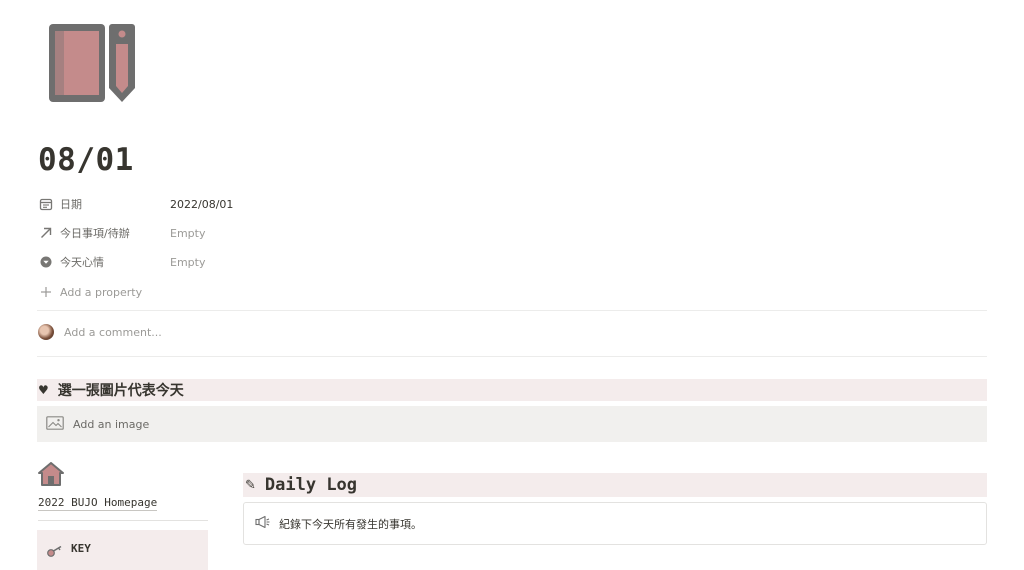 This screenshot has height=570, width=1024. I want to click on notebook-pencil-icon, so click(92, 64).